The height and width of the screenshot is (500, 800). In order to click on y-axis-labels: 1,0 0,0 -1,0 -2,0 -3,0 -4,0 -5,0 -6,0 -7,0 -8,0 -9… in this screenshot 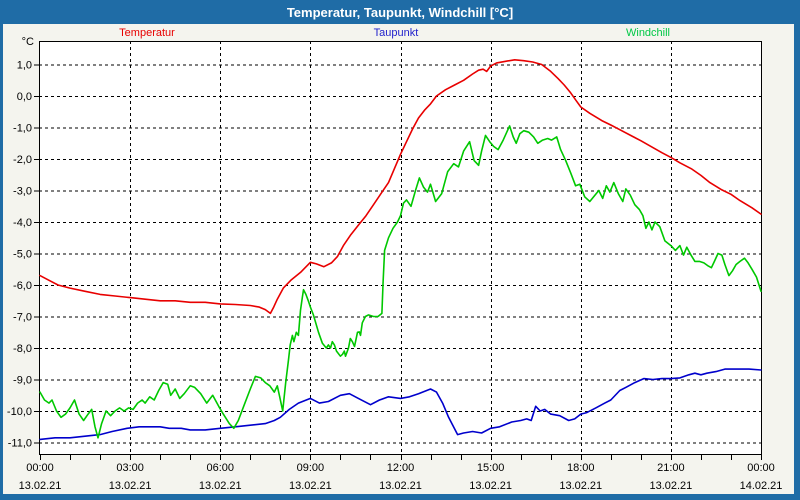, I will do `click(19, 255)`.